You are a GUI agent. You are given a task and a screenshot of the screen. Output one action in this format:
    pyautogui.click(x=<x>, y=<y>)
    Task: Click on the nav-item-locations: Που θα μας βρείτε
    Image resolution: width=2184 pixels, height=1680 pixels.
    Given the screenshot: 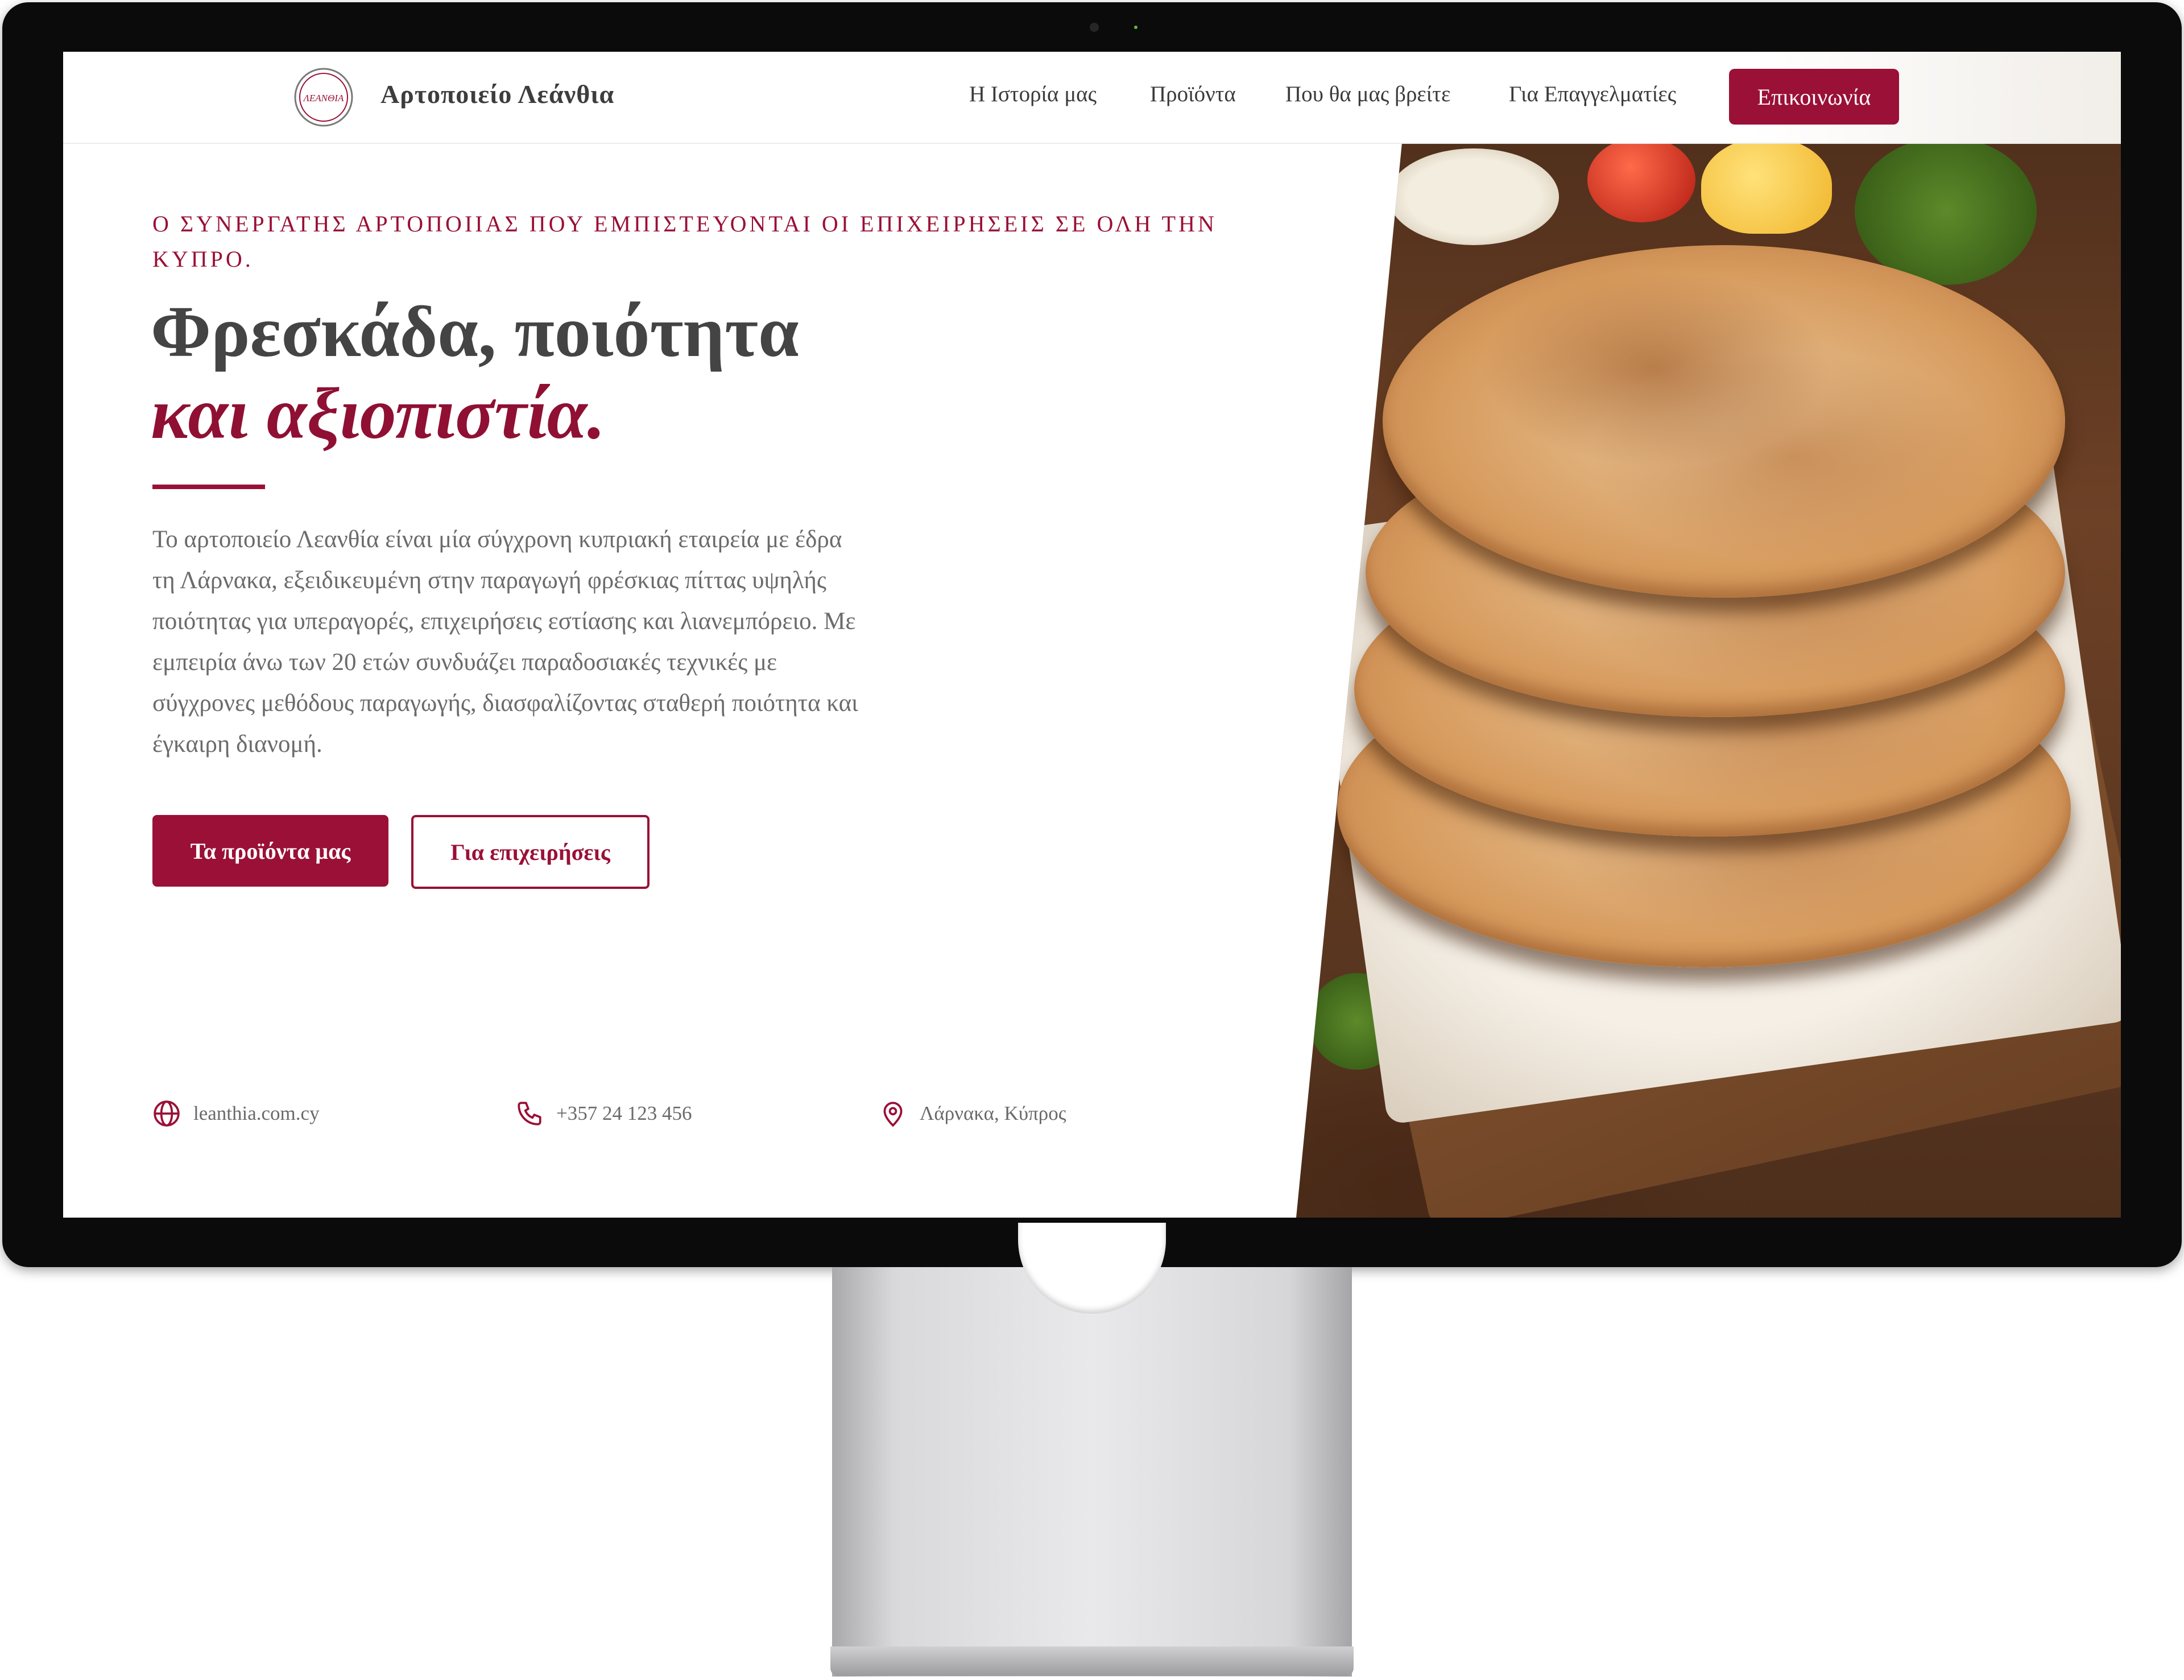 What is the action you would take?
    pyautogui.click(x=1367, y=94)
    